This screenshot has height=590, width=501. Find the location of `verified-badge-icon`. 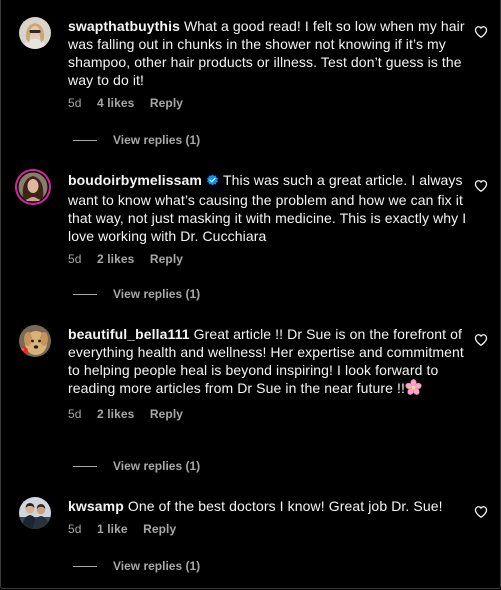

verified-badge-icon is located at coordinates (212, 182).